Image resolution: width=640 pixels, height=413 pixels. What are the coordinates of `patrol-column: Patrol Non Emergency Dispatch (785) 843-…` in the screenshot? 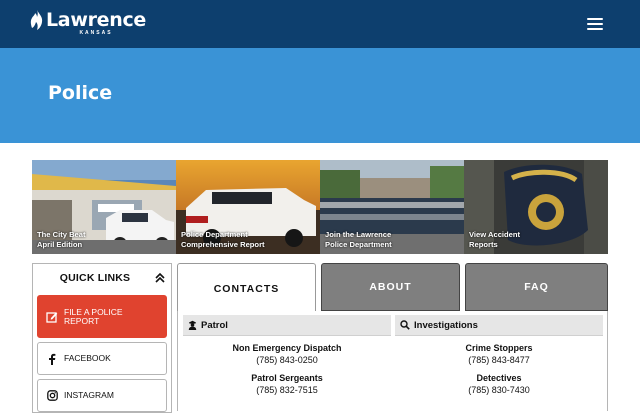 It's located at (287, 355).